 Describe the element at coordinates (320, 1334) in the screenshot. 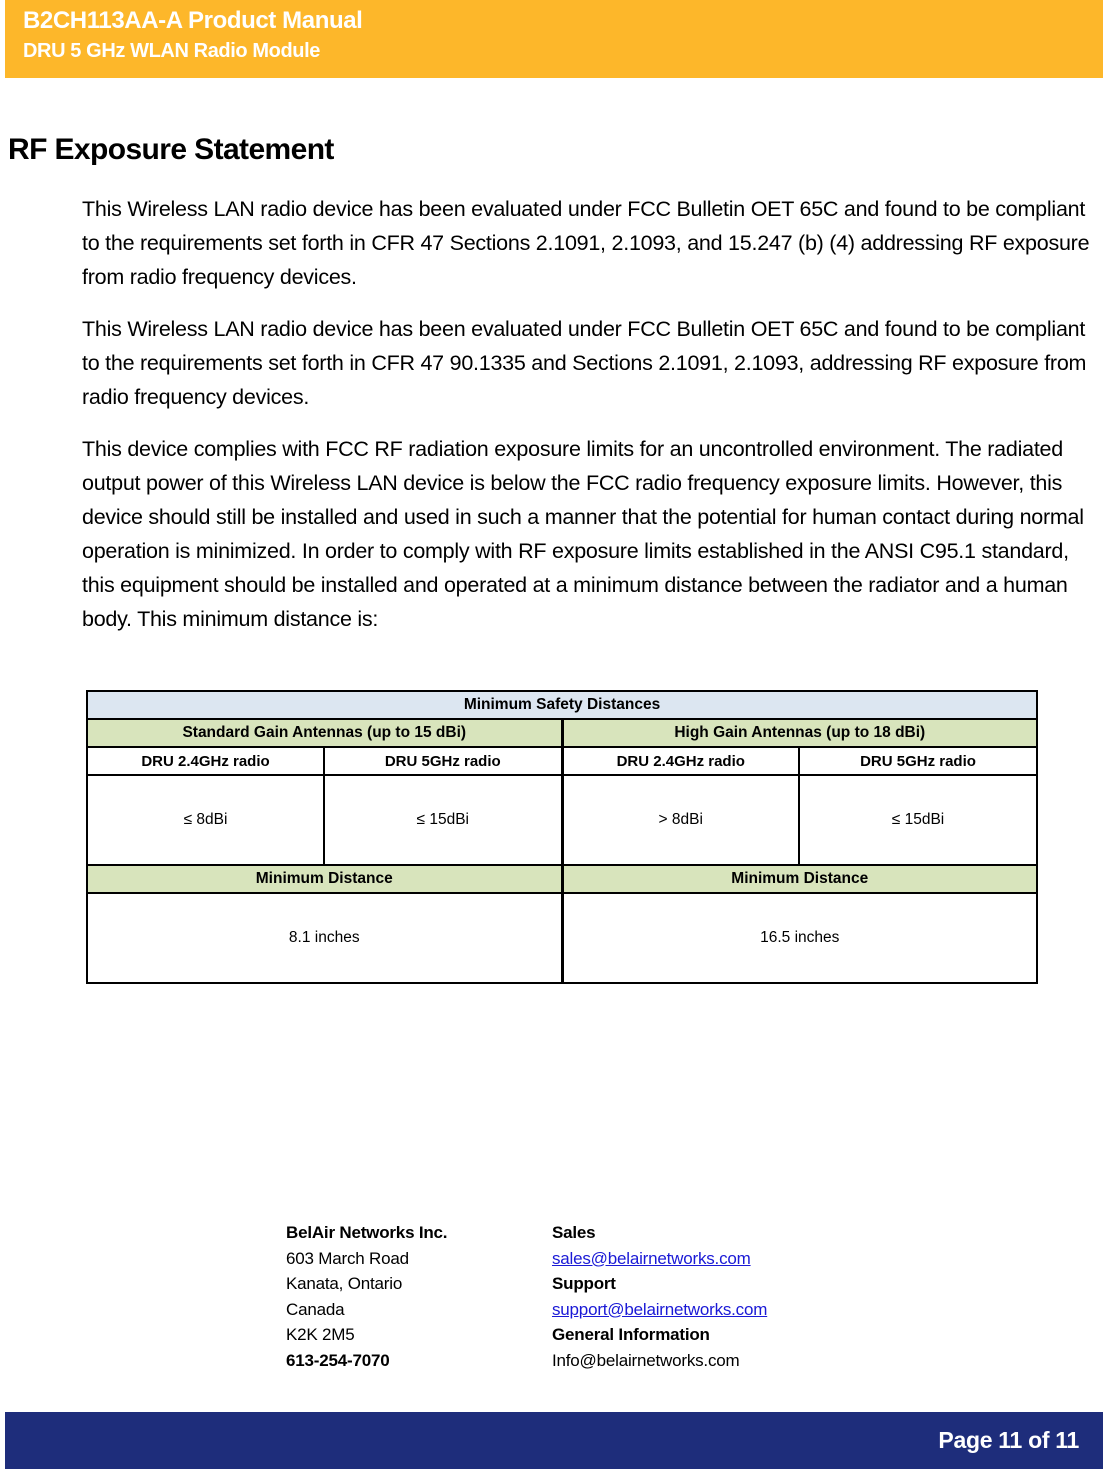

I see `address-postal-code: K2K 2M5` at that location.